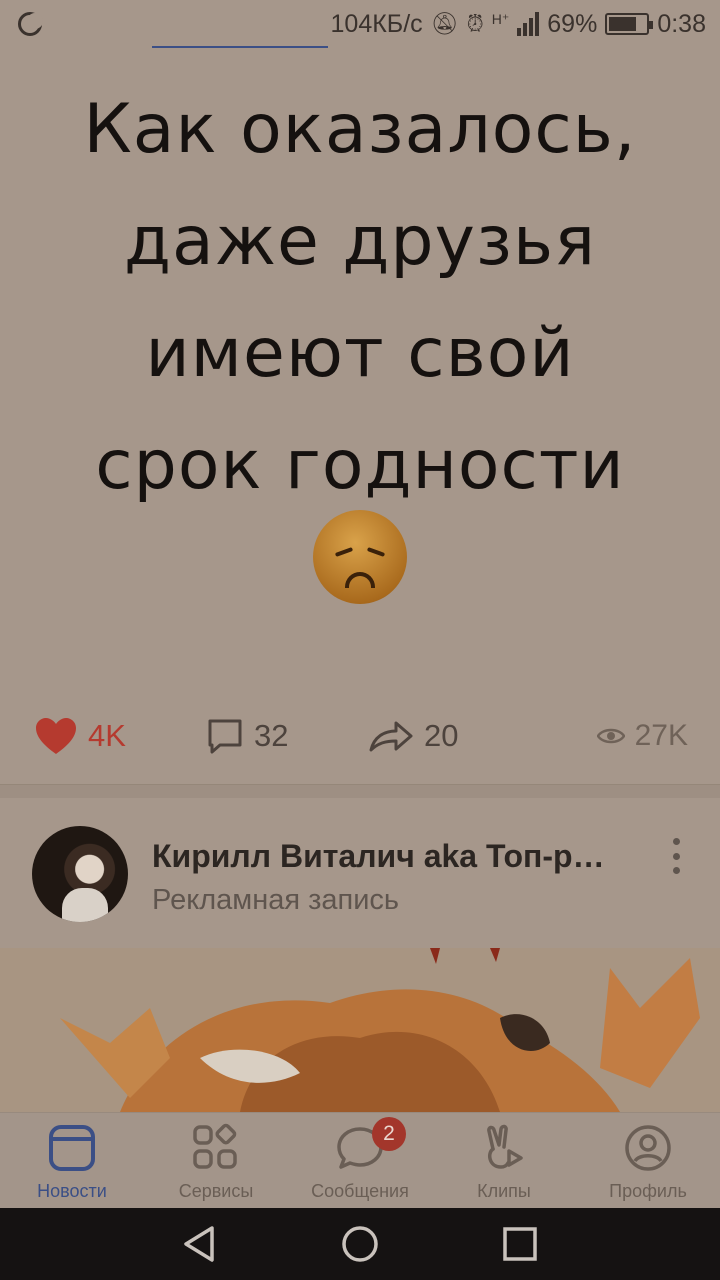  Describe the element at coordinates (520, 1244) in the screenshot. I see `recent-apps-icon` at that location.